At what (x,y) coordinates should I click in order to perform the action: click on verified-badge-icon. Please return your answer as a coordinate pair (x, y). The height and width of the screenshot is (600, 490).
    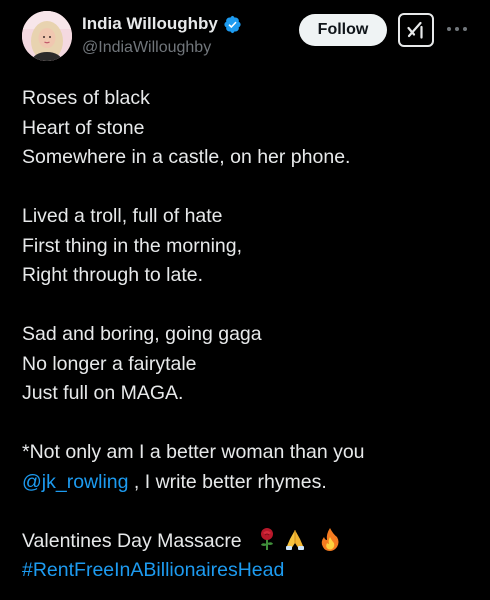
    Looking at the image, I should click on (232, 24).